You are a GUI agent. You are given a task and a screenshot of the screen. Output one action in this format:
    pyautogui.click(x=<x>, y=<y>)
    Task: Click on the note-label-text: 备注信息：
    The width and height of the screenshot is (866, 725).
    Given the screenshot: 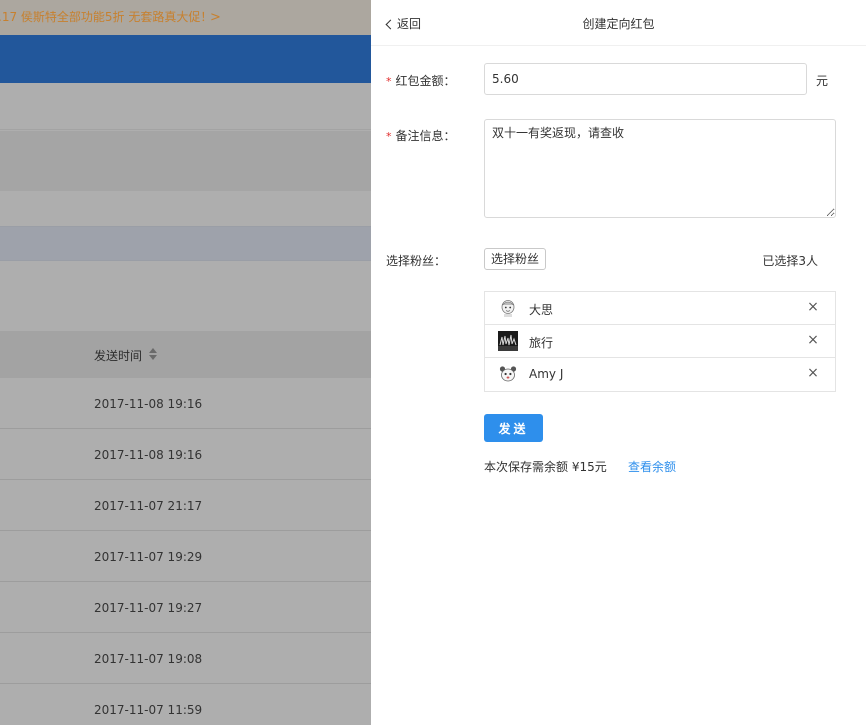 What is the action you would take?
    pyautogui.click(x=425, y=136)
    